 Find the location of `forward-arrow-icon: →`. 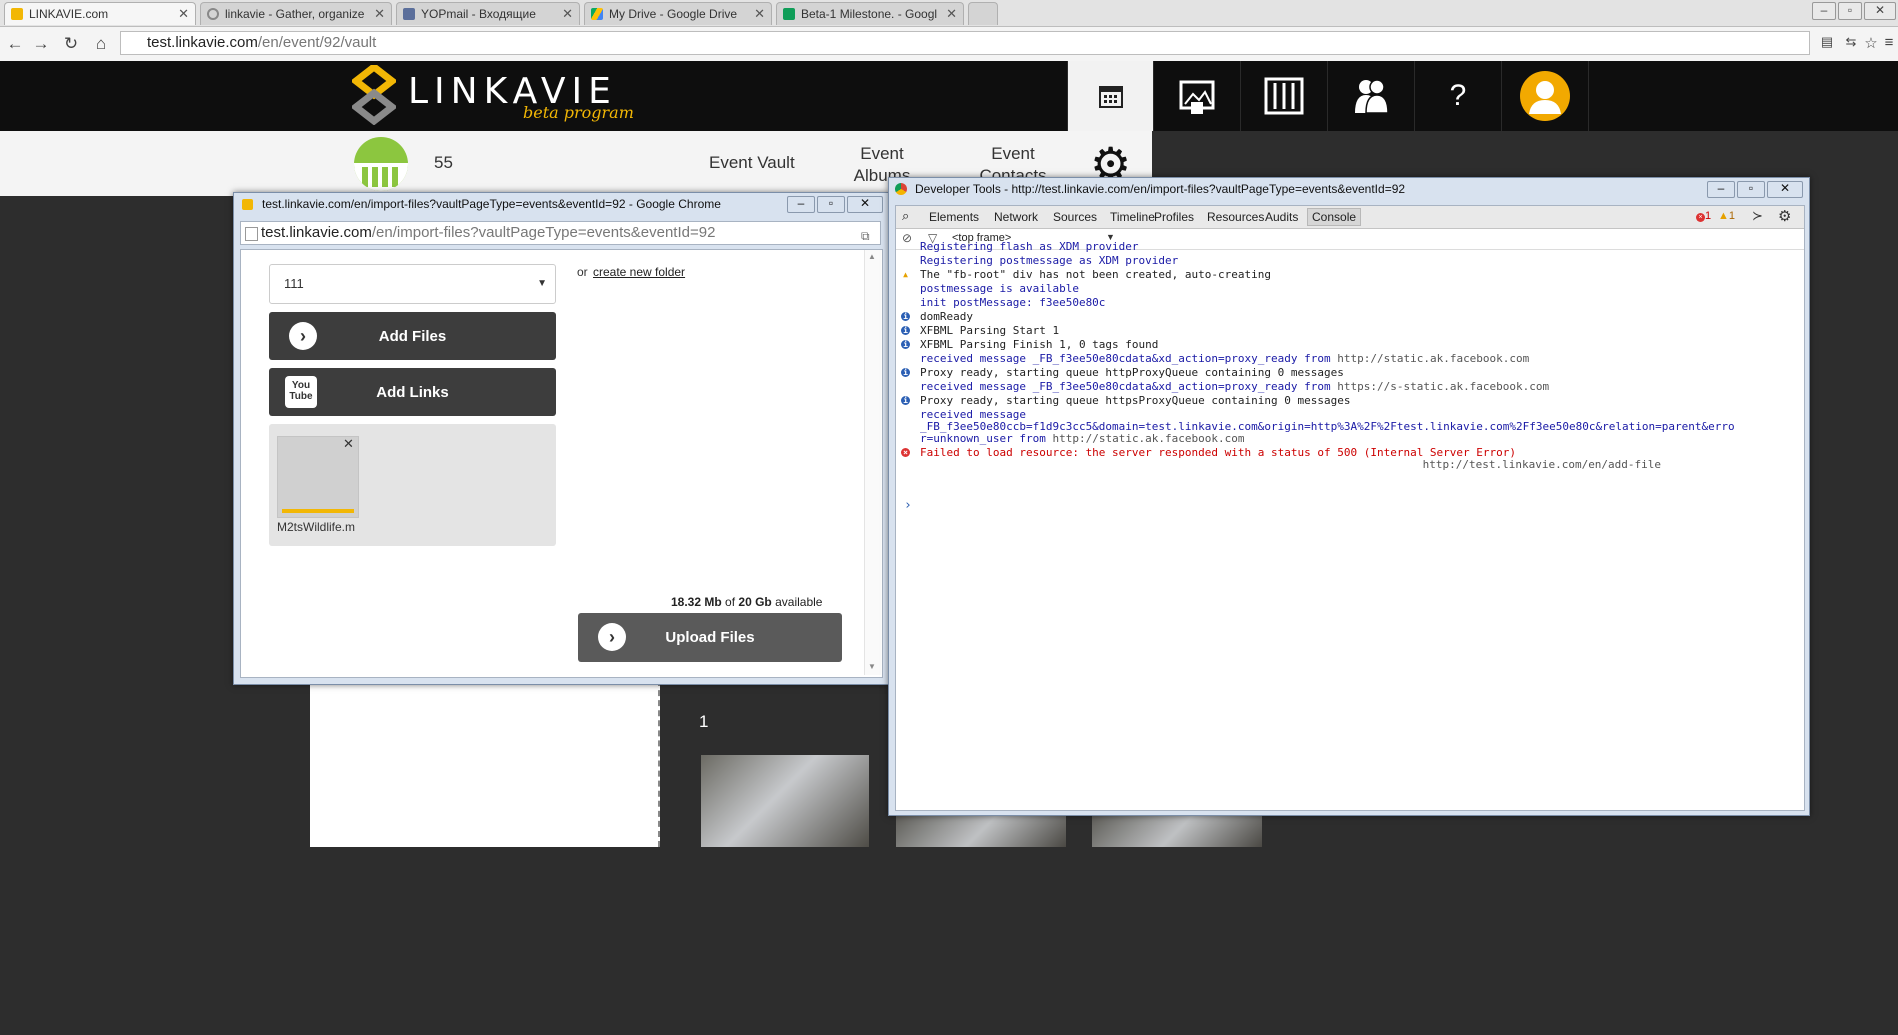

forward-arrow-icon: → is located at coordinates (41, 44).